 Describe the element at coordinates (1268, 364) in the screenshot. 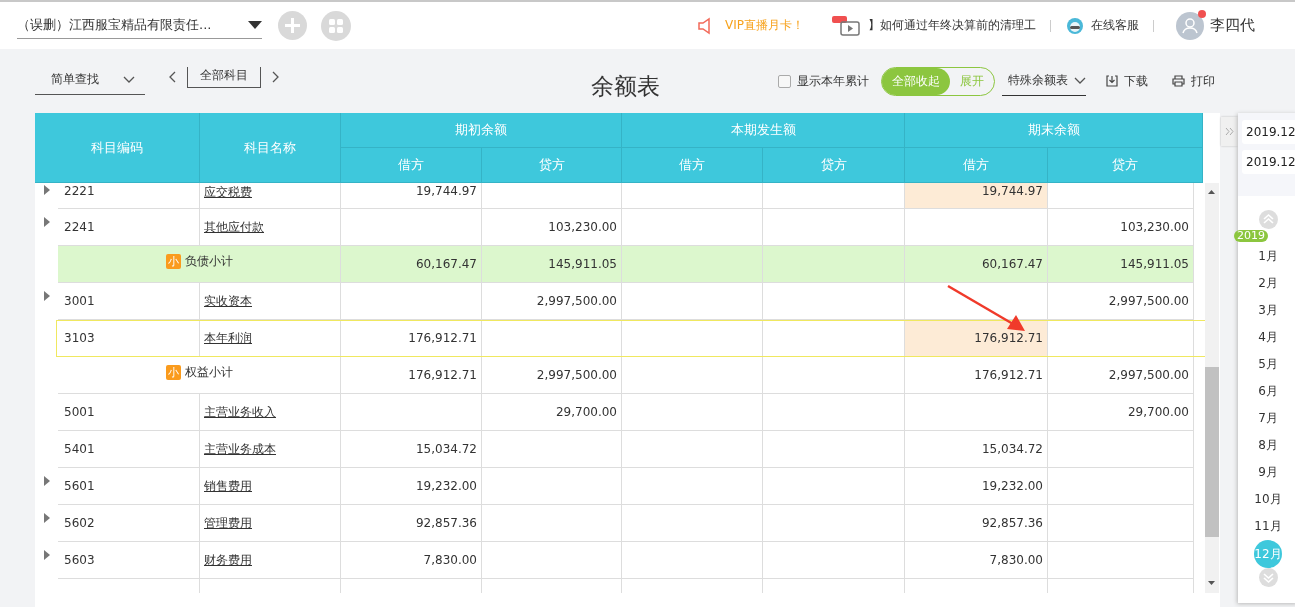

I see `month-item: 5月` at that location.